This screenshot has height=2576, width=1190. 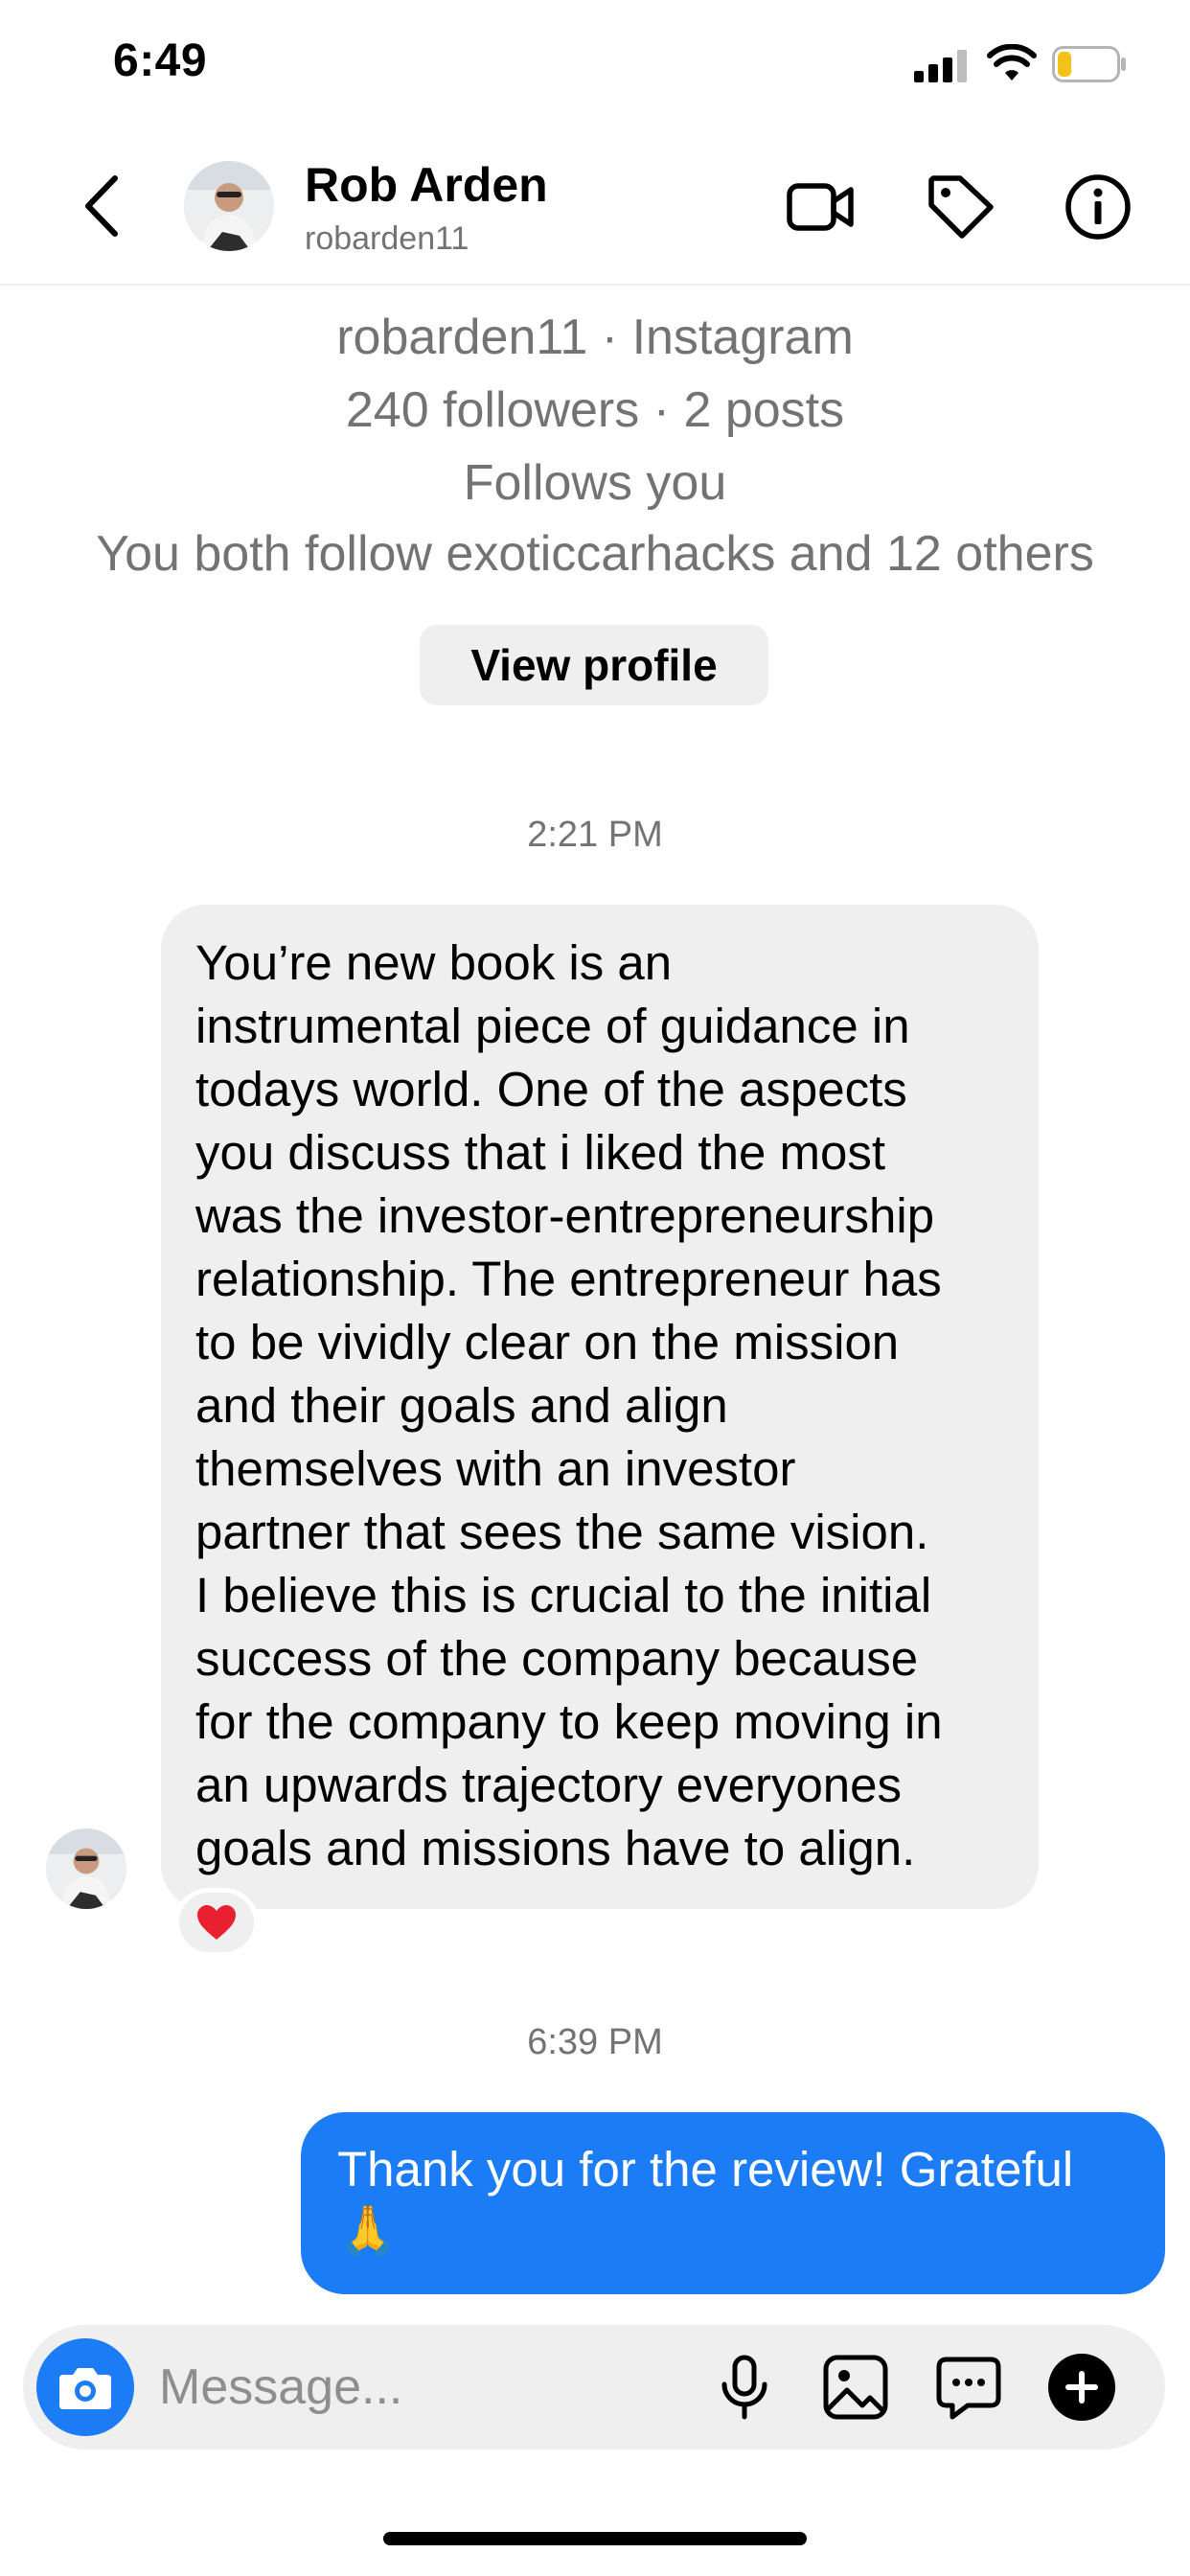 I want to click on sent-message-bubble: Thank you for the review! Grateful 🙏, so click(x=733, y=2203).